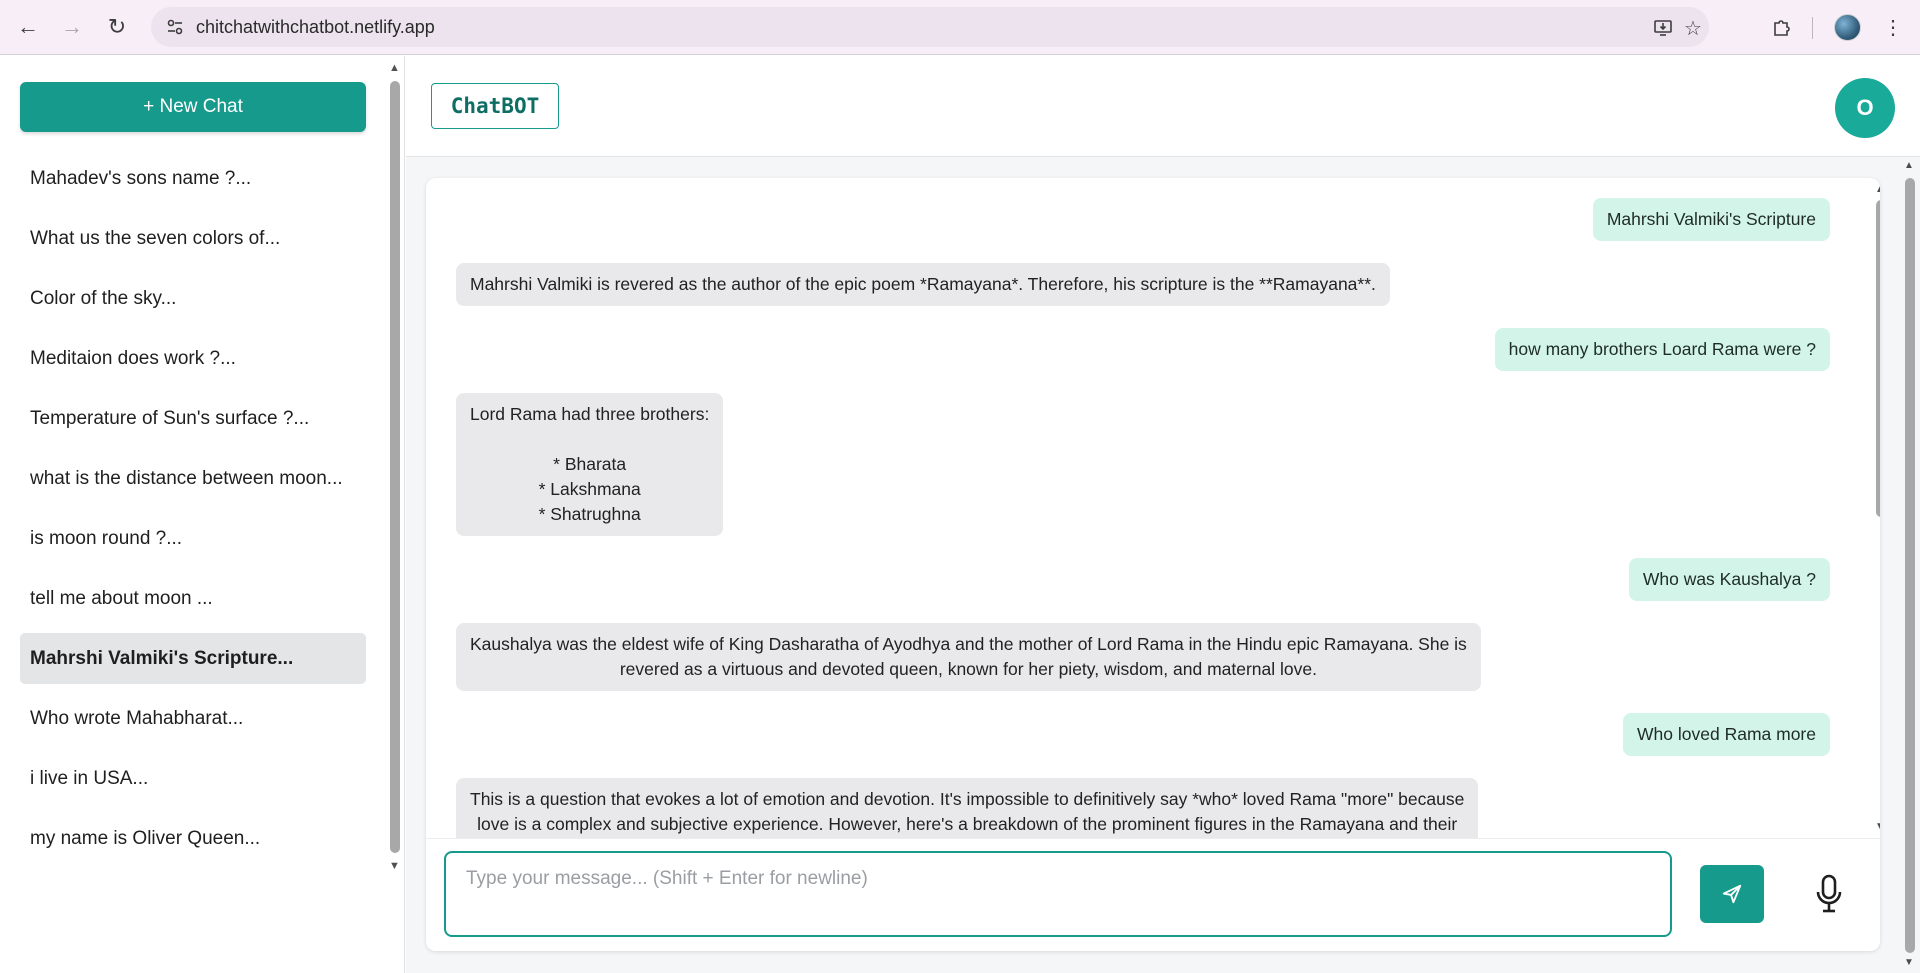 The height and width of the screenshot is (973, 1920). What do you see at coordinates (1729, 579) in the screenshot?
I see `user-message: Who was Kaushalya ?` at bounding box center [1729, 579].